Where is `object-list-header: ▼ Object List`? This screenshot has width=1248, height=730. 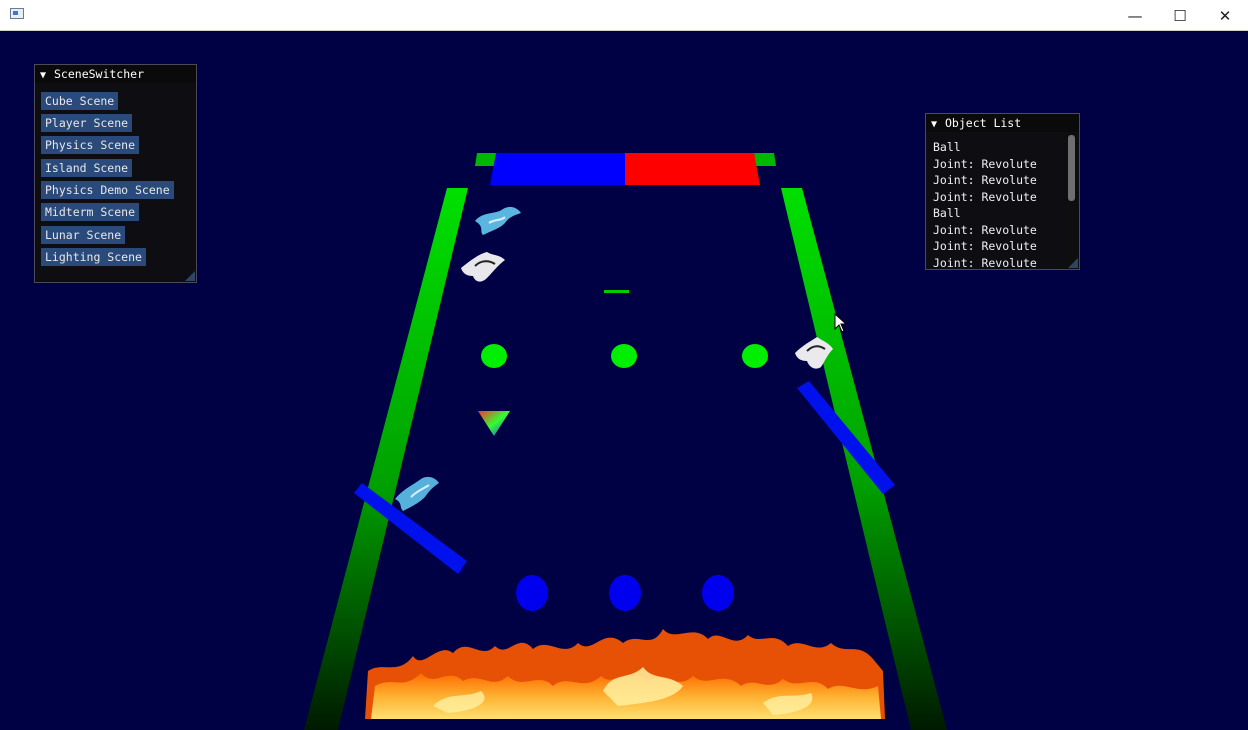
object-list-header: ▼ Object List is located at coordinates (1002, 123).